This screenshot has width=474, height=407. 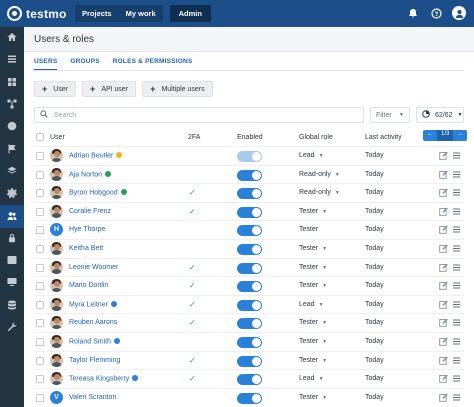 I want to click on user-name-link: Roland Smith, so click(x=95, y=341).